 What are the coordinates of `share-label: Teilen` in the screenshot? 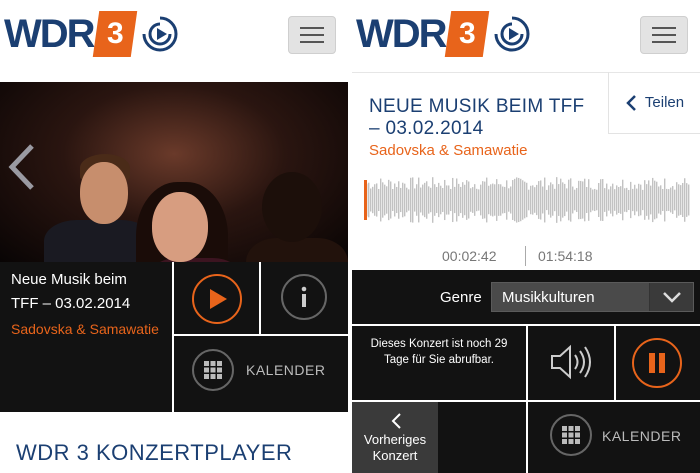 It's located at (664, 102).